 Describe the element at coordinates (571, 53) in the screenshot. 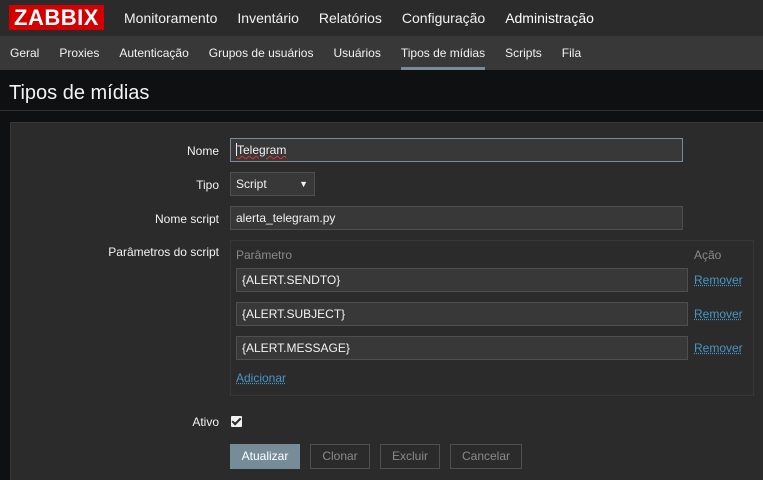

I see `submenu-fila: Fila` at that location.